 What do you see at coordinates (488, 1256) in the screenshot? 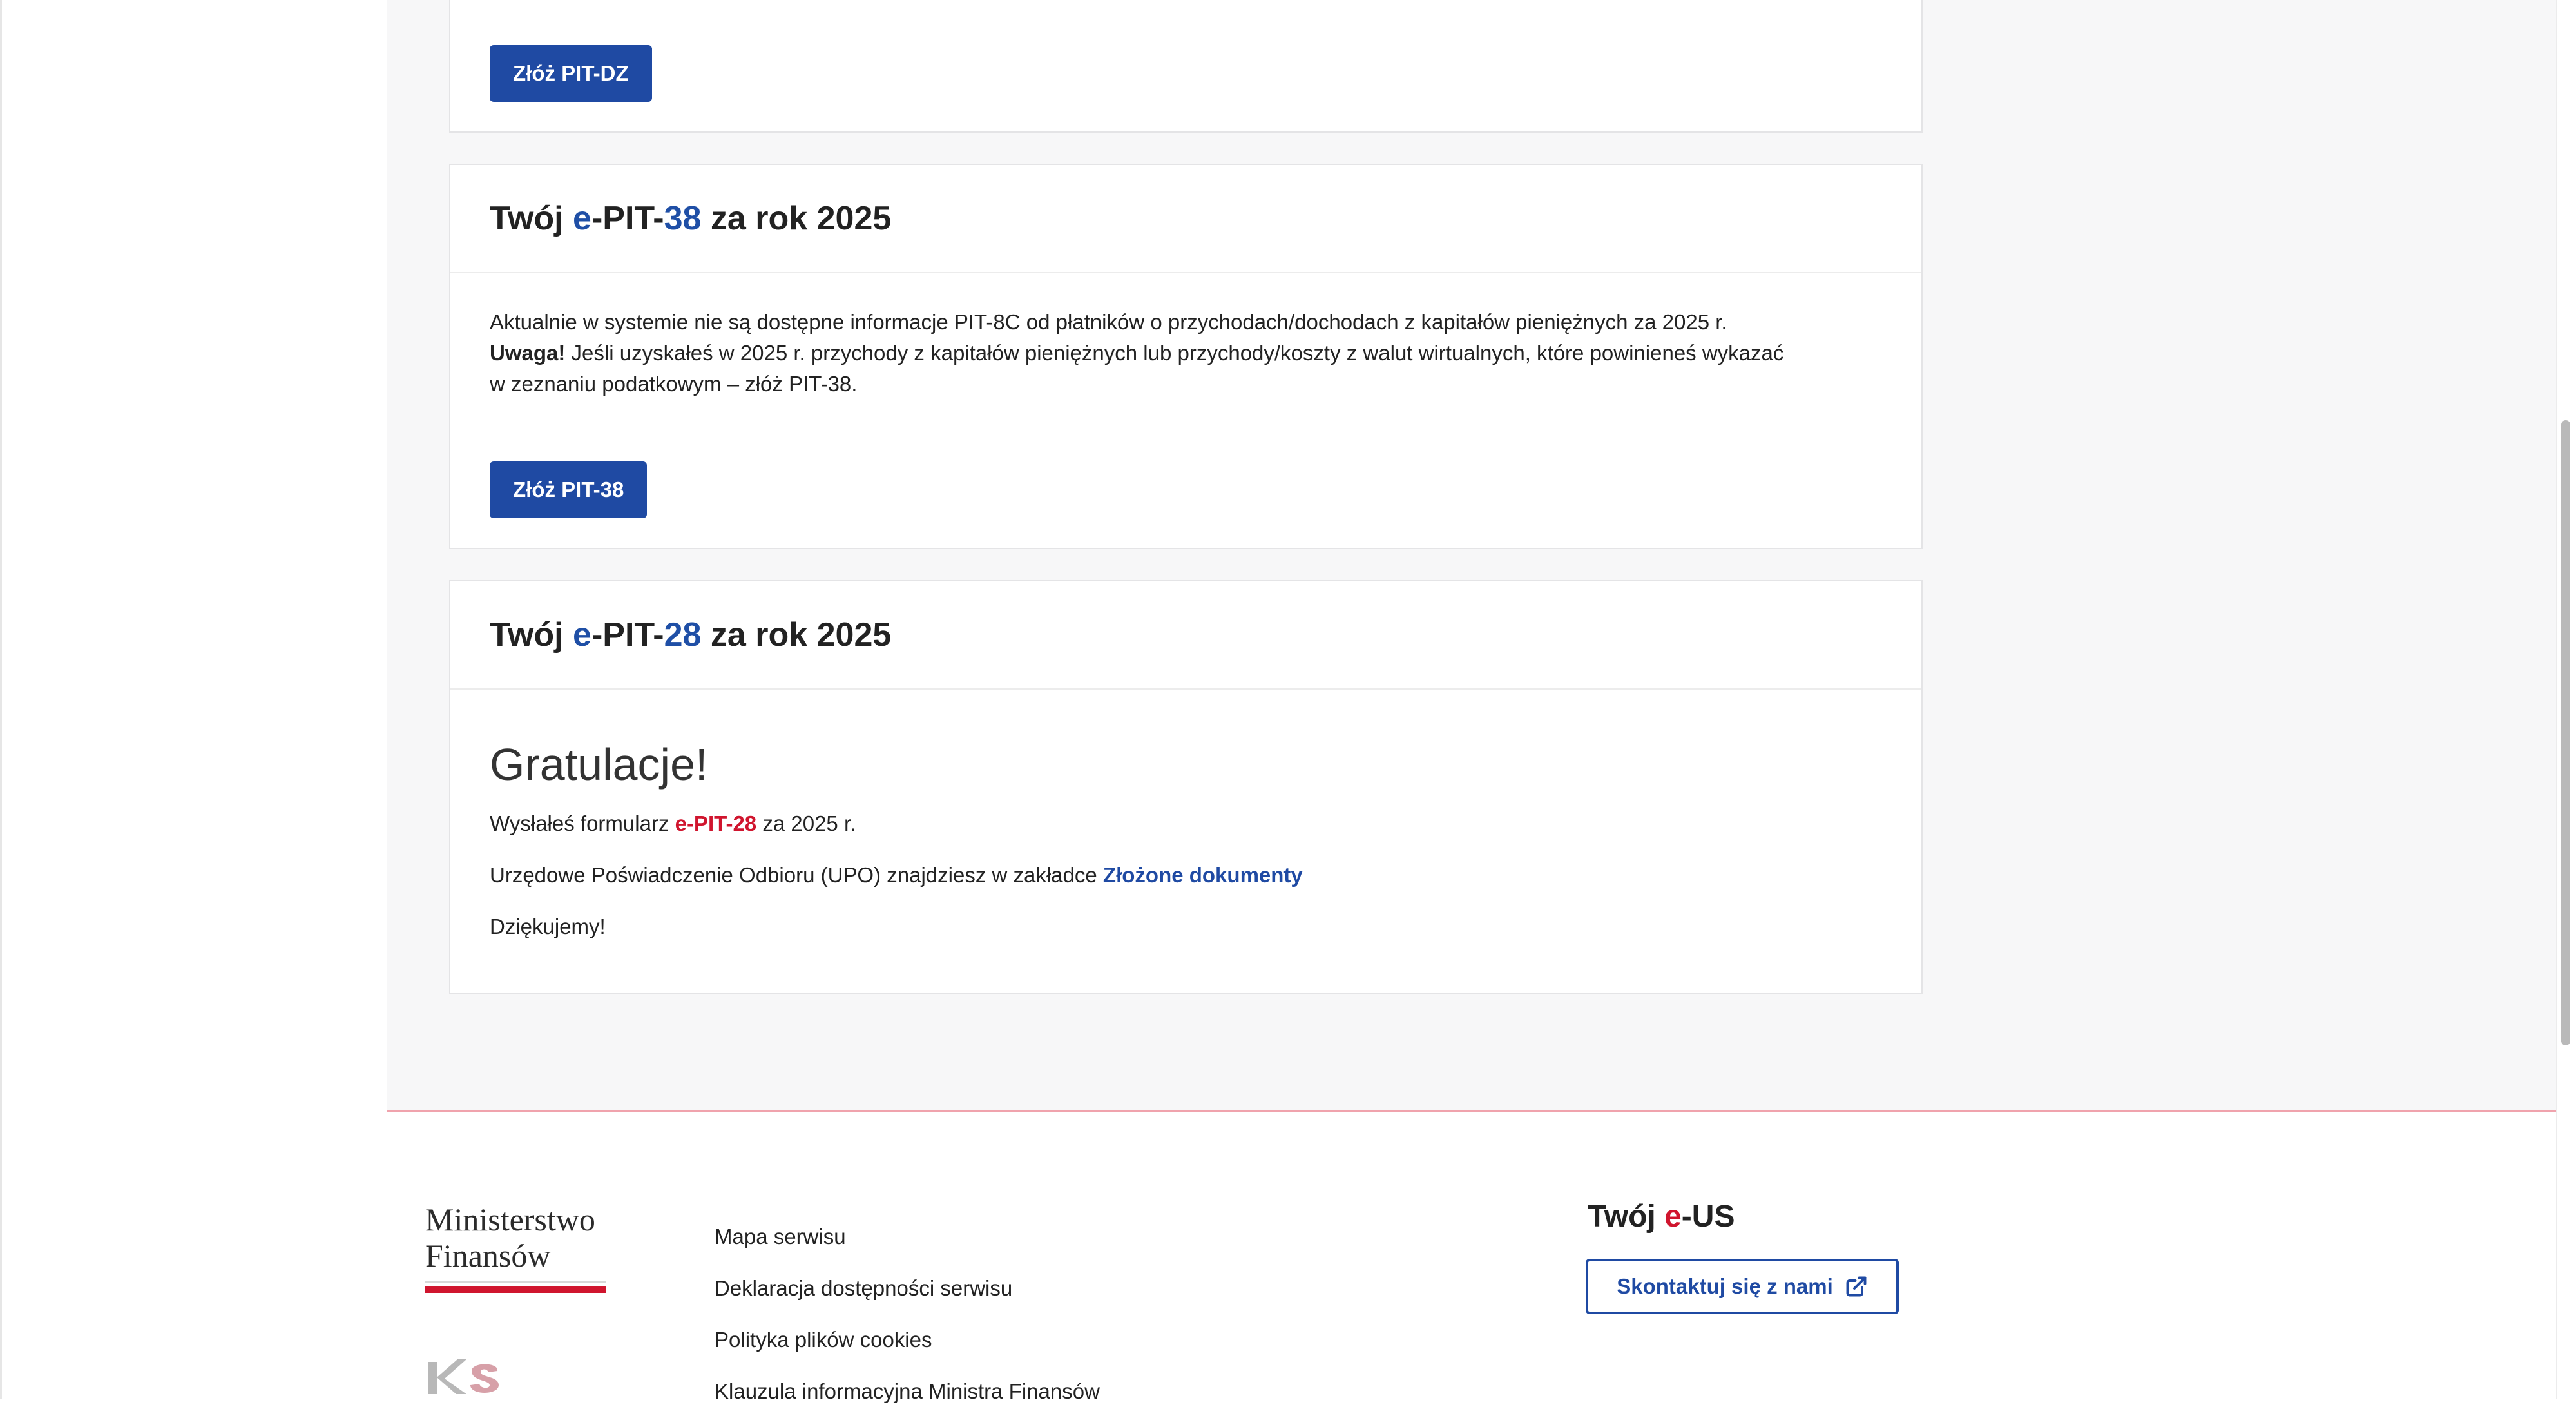
I see `logo-line-2: Finansów` at bounding box center [488, 1256].